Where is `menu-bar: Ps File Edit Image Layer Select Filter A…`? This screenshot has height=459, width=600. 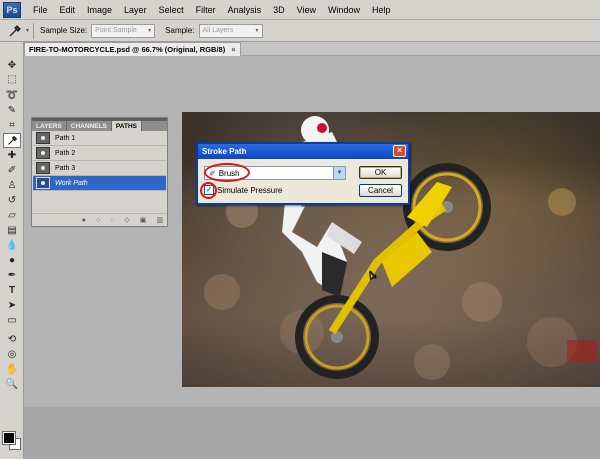 menu-bar: Ps File Edit Image Layer Select Filter A… is located at coordinates (300, 10).